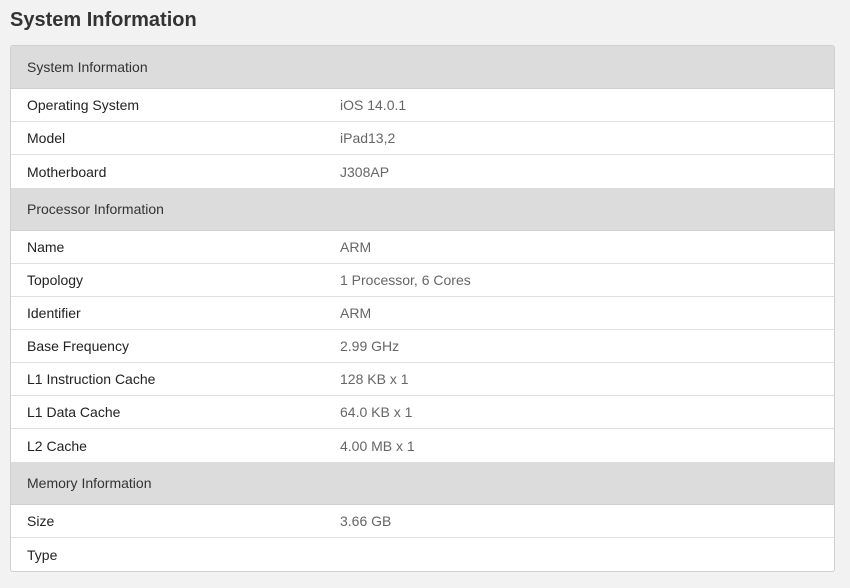  What do you see at coordinates (67, 171) in the screenshot?
I see `row-label: Motherboard` at bounding box center [67, 171].